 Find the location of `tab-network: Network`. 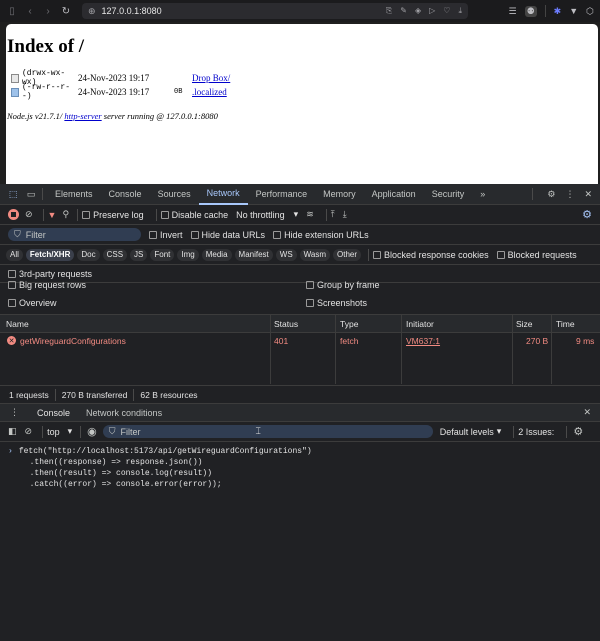

tab-network: Network is located at coordinates (223, 194).